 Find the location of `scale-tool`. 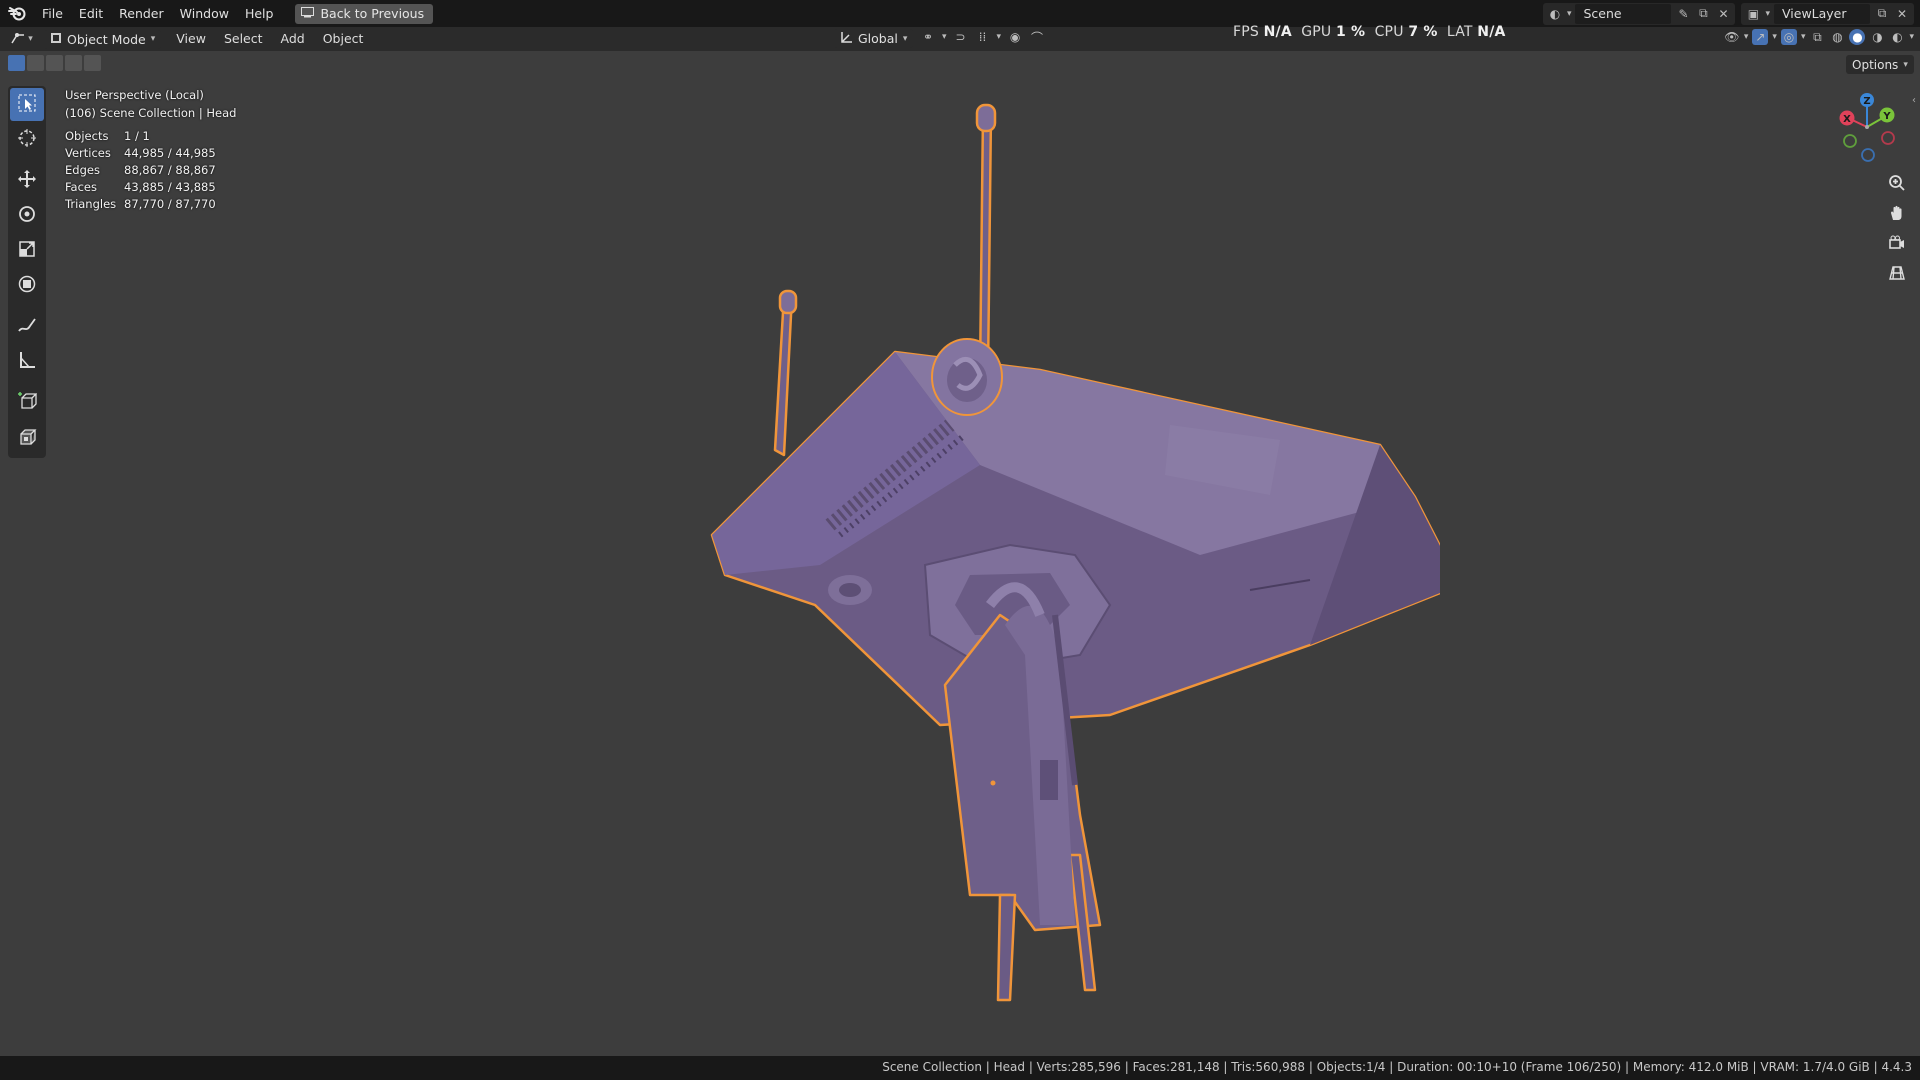

scale-tool is located at coordinates (27, 250).